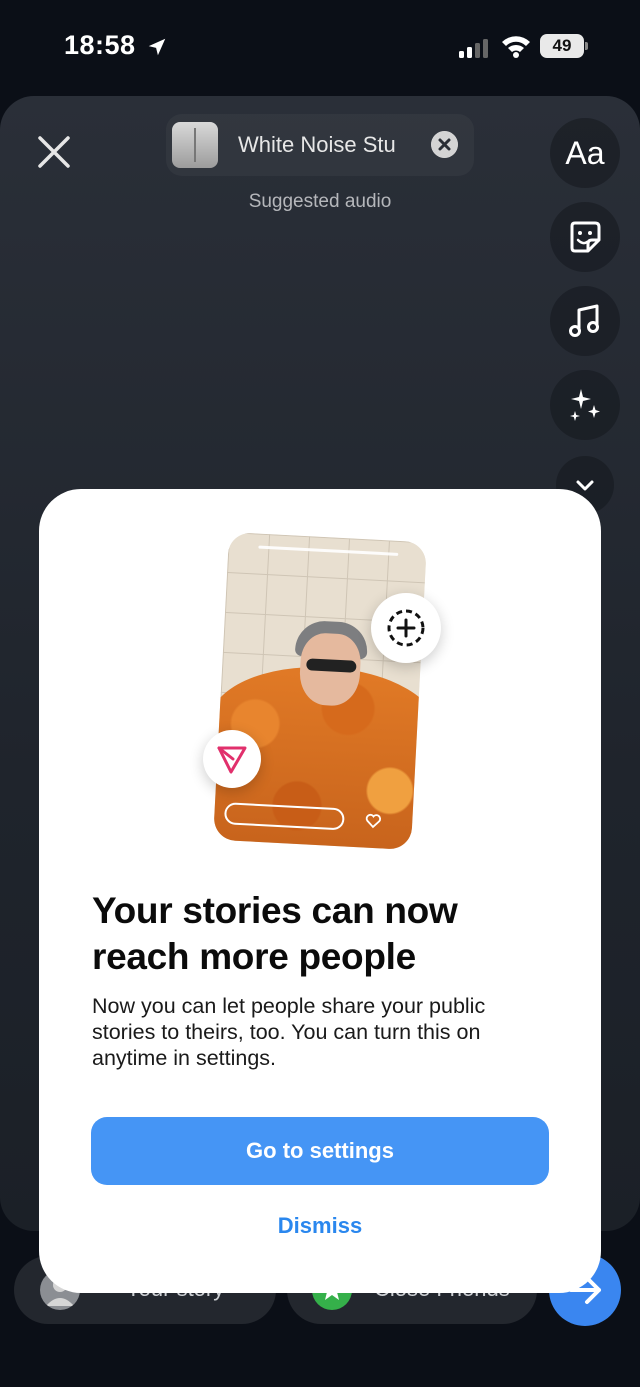 This screenshot has height=1387, width=640. I want to click on dismiss-button: Dismiss, so click(320, 1226).